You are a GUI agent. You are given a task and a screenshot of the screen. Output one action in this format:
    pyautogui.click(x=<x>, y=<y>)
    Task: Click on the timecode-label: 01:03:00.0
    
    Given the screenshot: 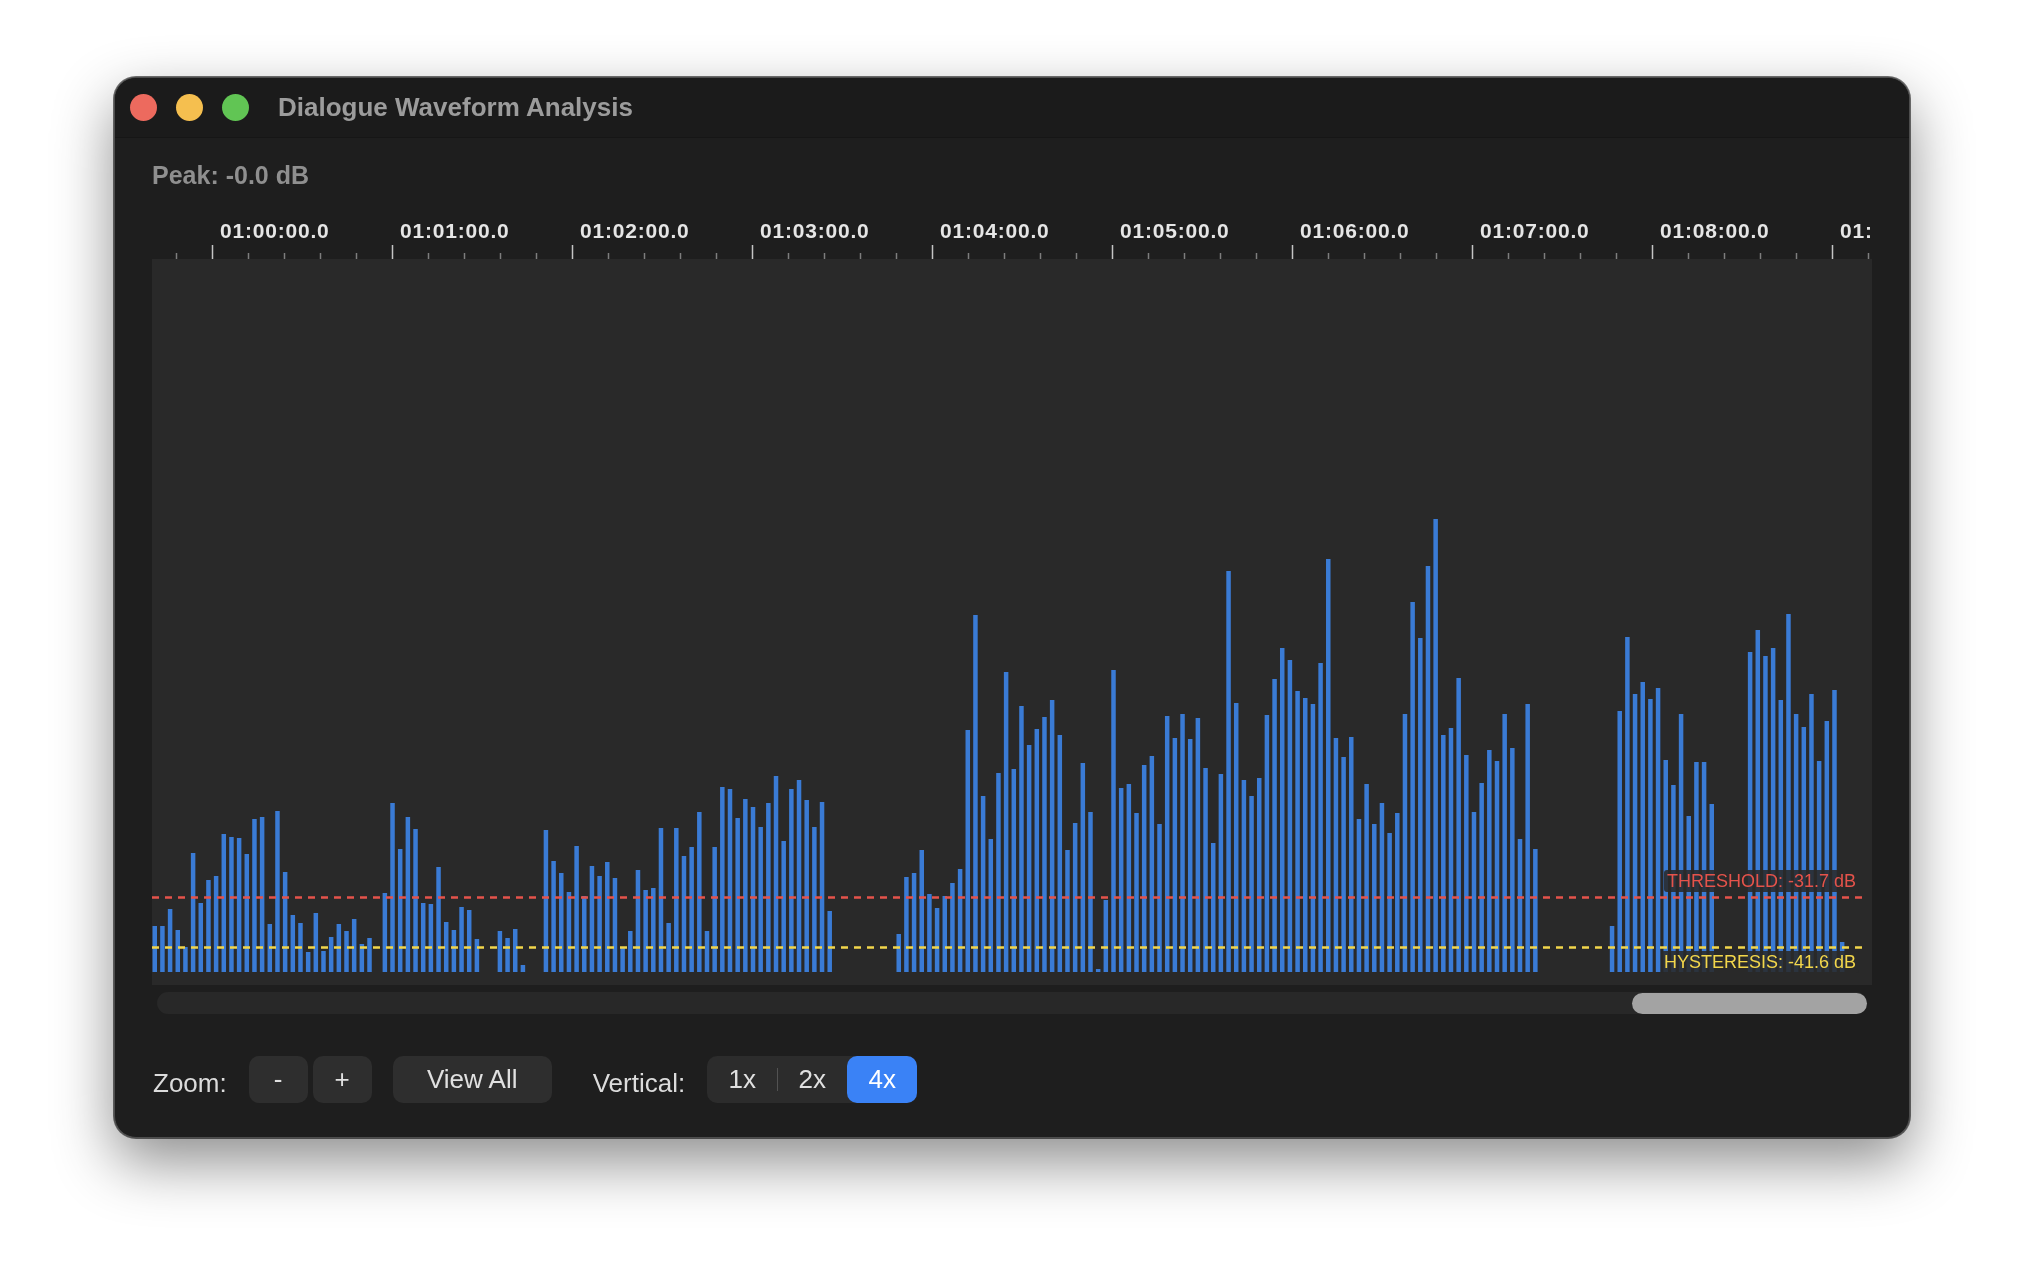 What is the action you would take?
    pyautogui.click(x=815, y=230)
    